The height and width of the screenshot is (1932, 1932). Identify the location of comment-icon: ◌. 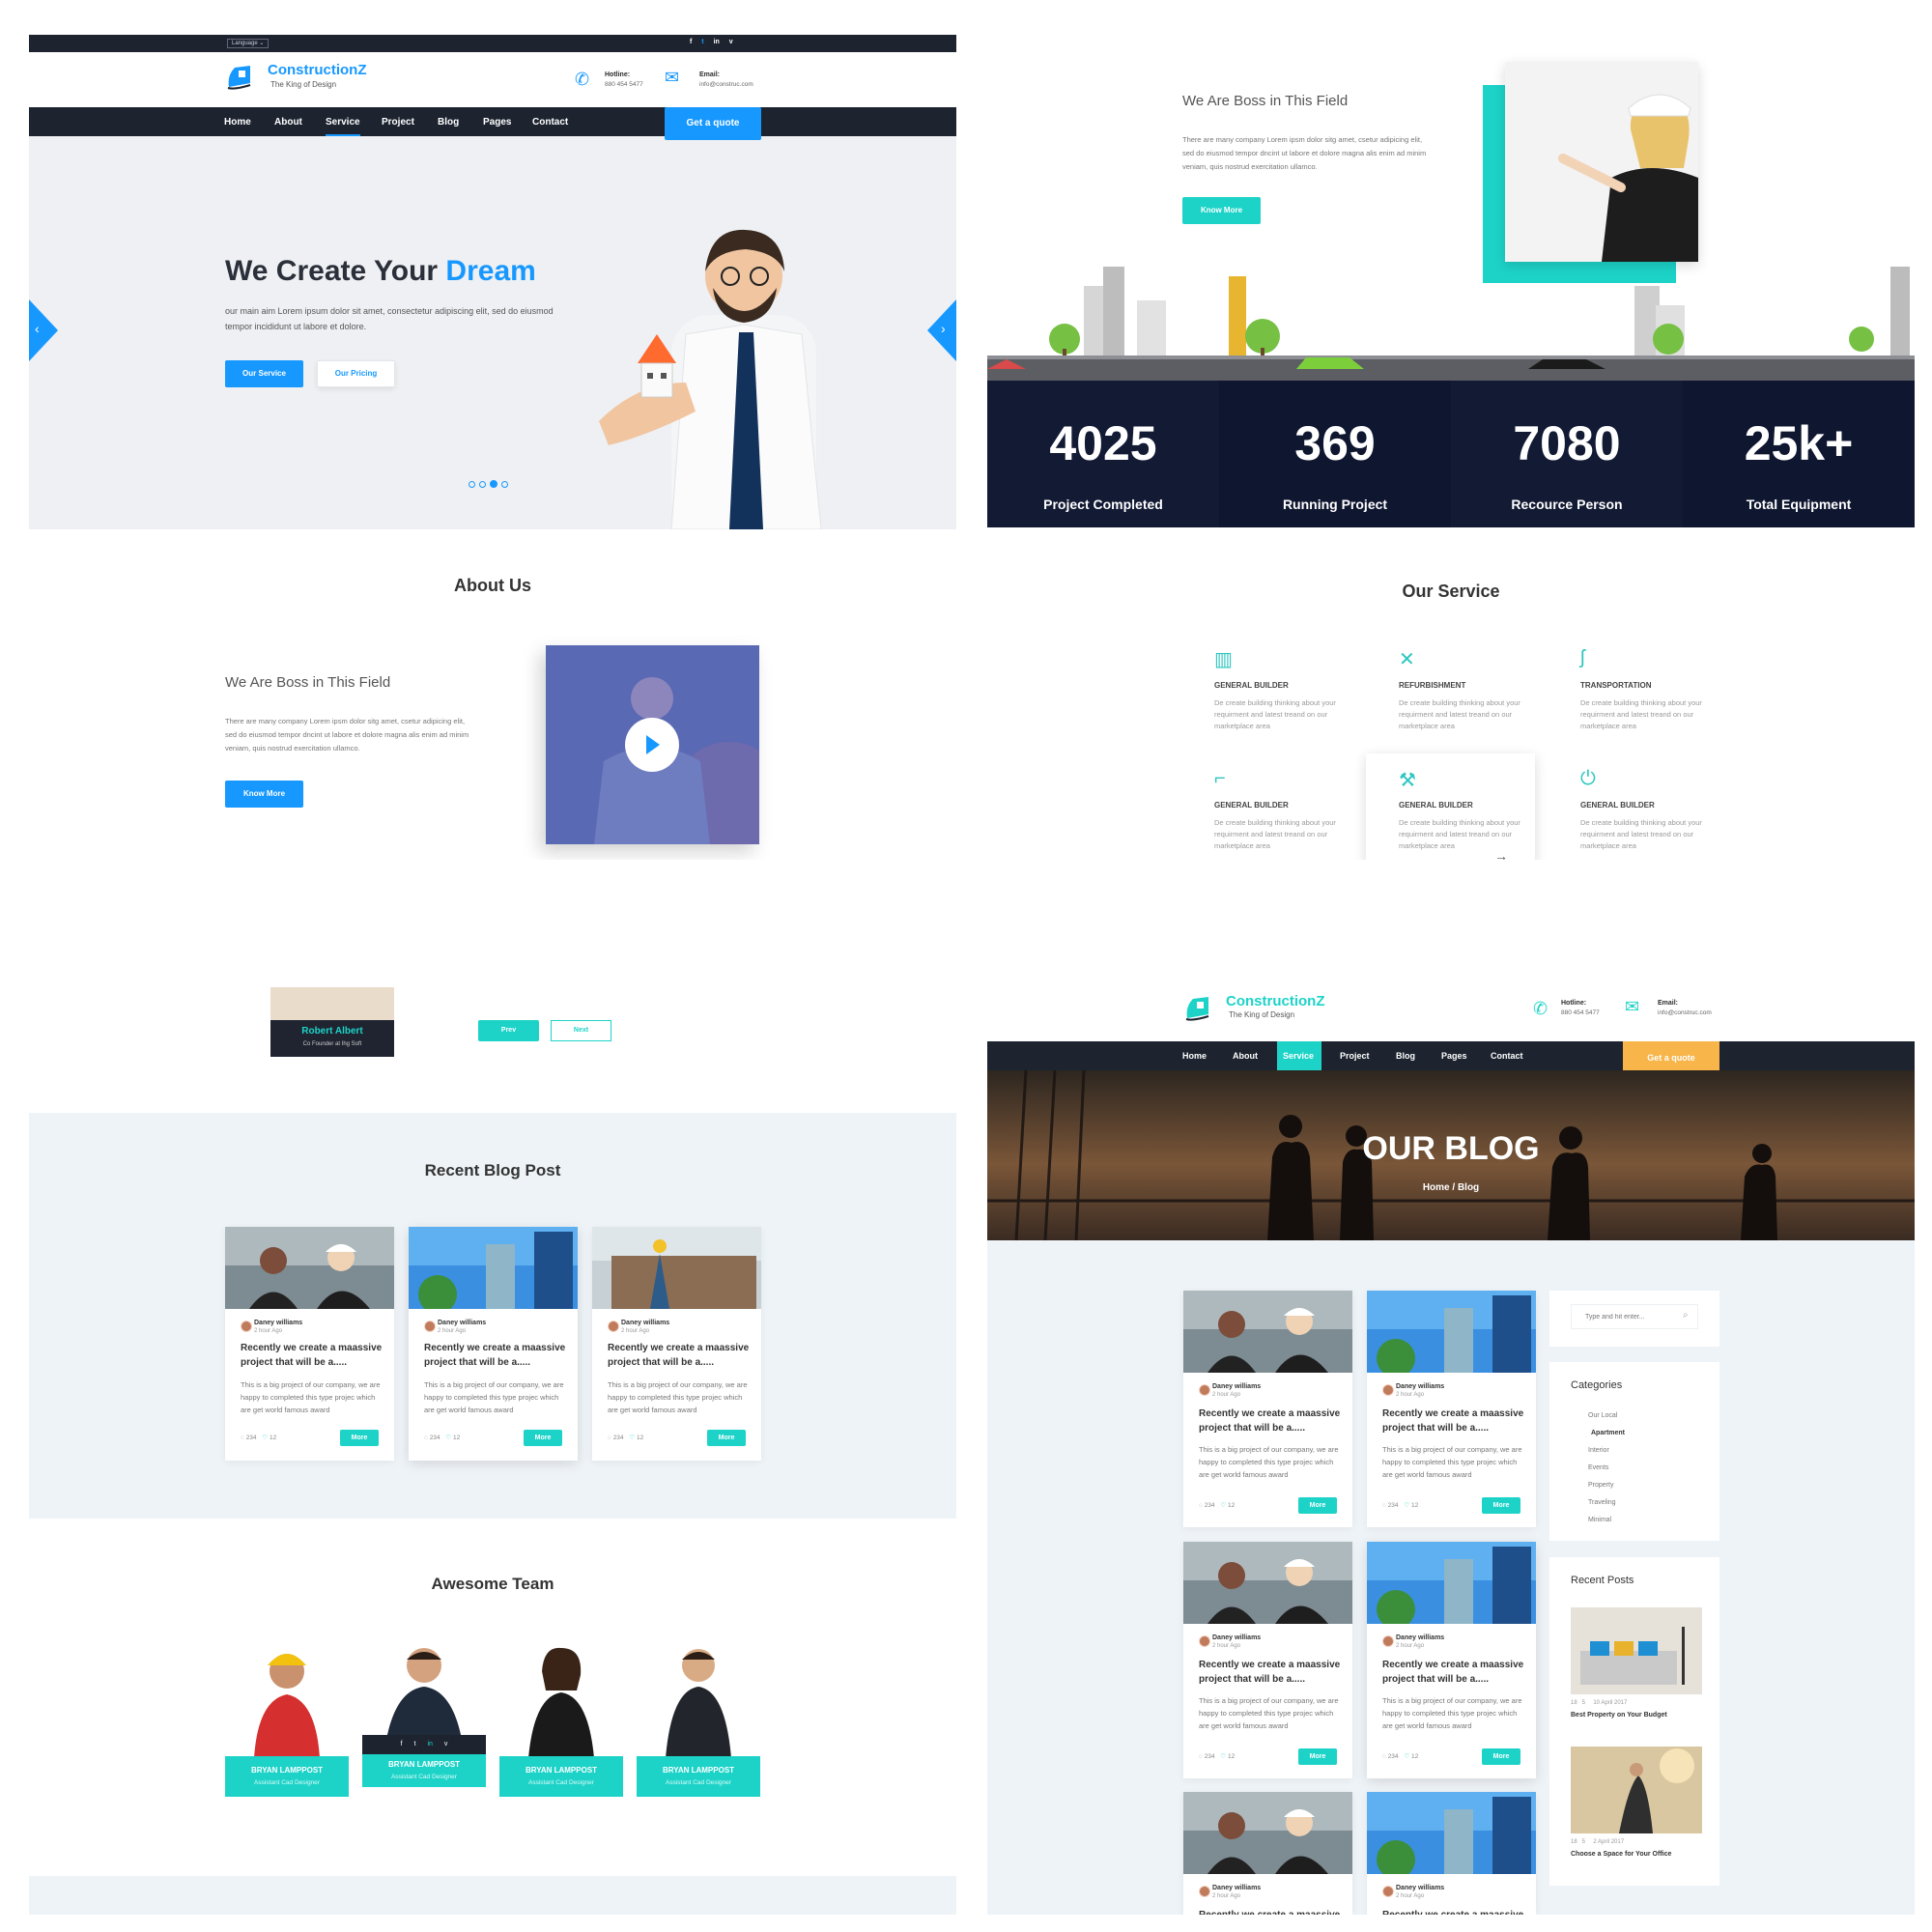
(609, 1438).